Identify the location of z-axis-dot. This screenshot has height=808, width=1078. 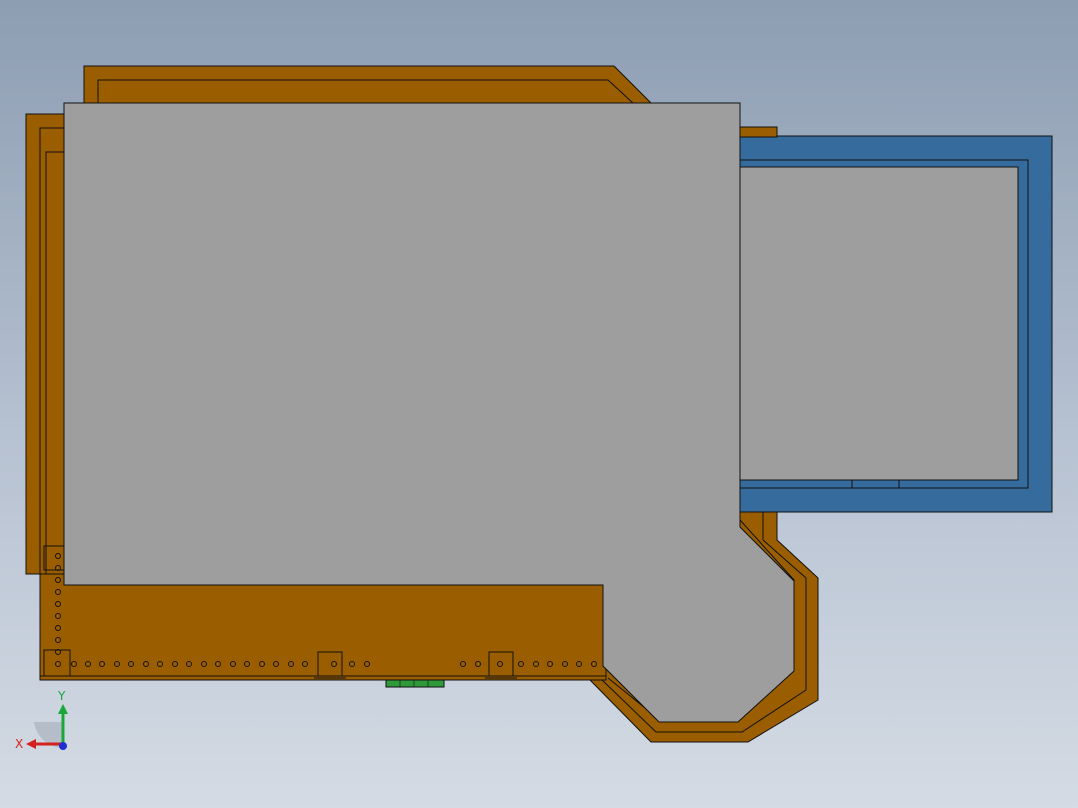
(63, 746).